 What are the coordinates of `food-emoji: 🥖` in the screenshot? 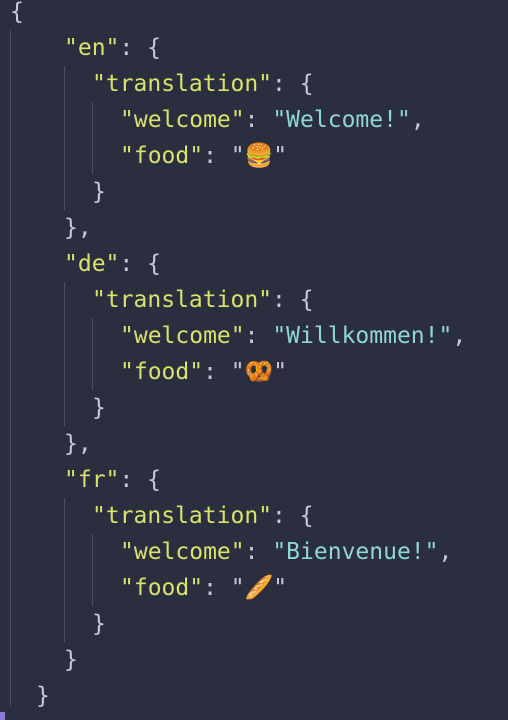 It's located at (259, 588).